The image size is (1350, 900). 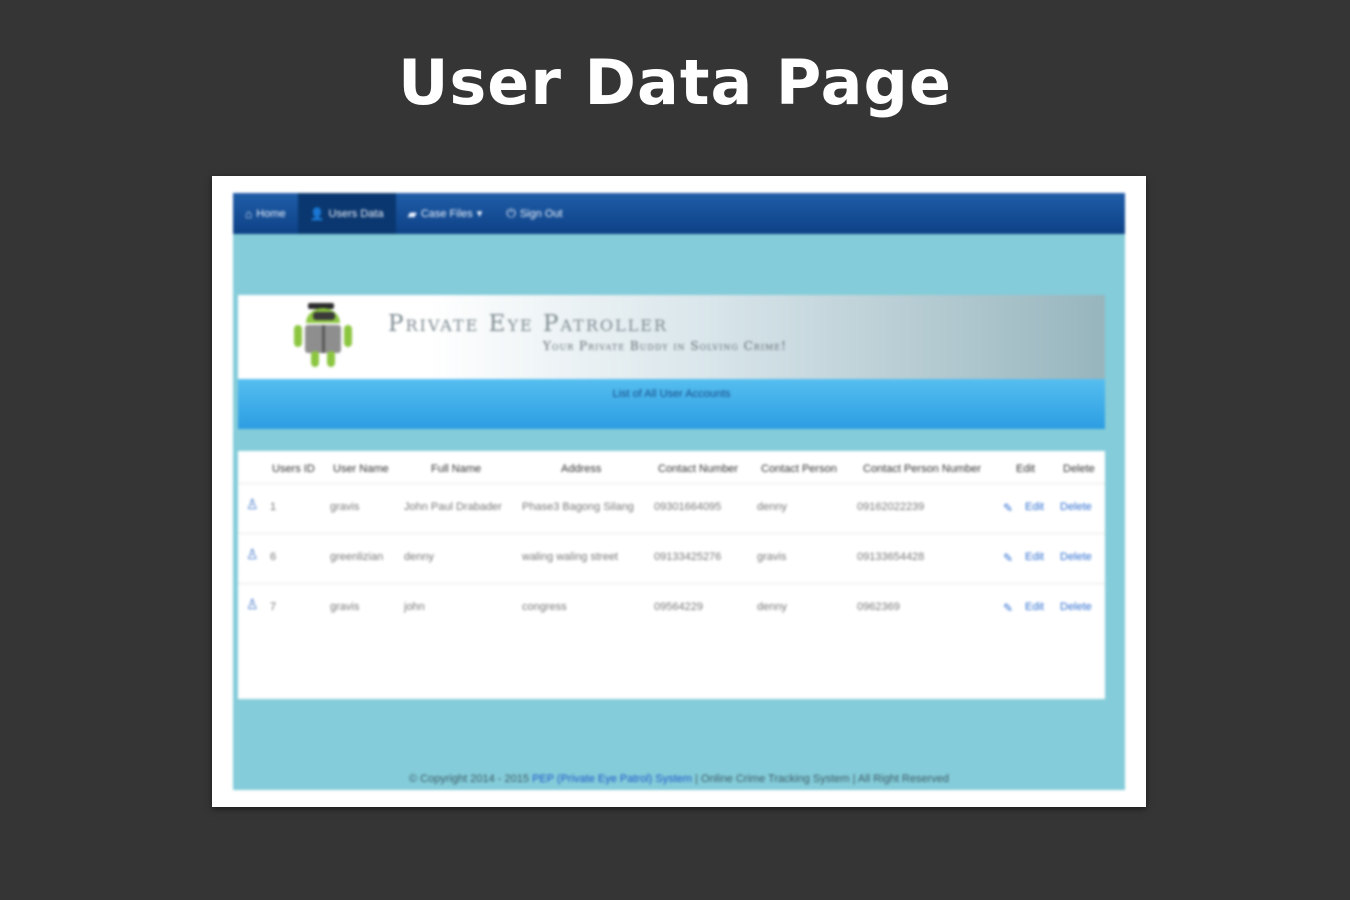 What do you see at coordinates (578, 507) in the screenshot?
I see `cell-address: Phase3 Bagong Silang` at bounding box center [578, 507].